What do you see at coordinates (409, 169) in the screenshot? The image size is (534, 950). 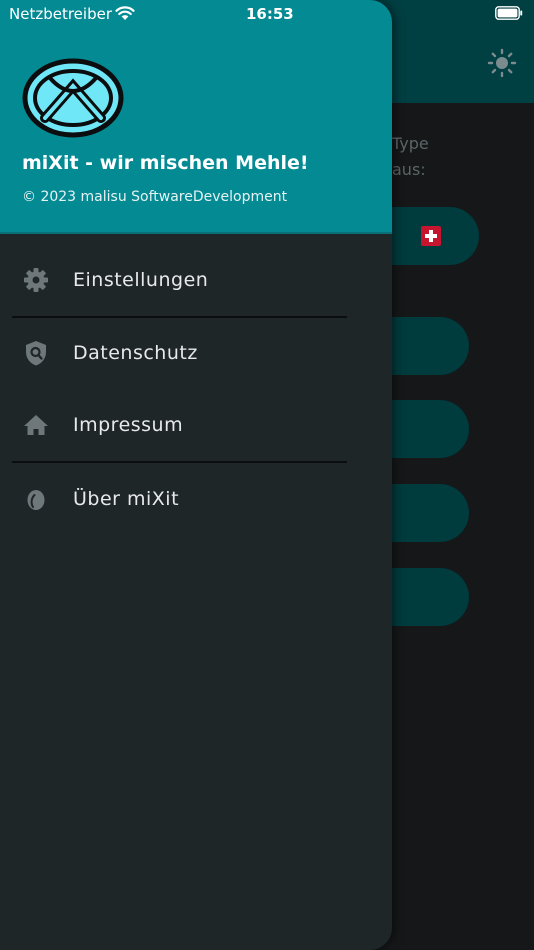 I see `background-text-line2: aus:` at bounding box center [409, 169].